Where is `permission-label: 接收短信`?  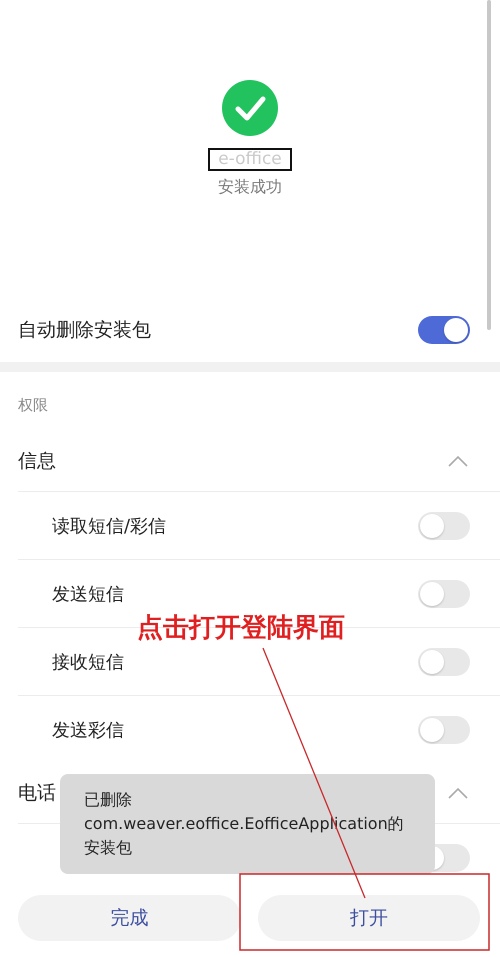
permission-label: 接收短信 is located at coordinates (88, 662).